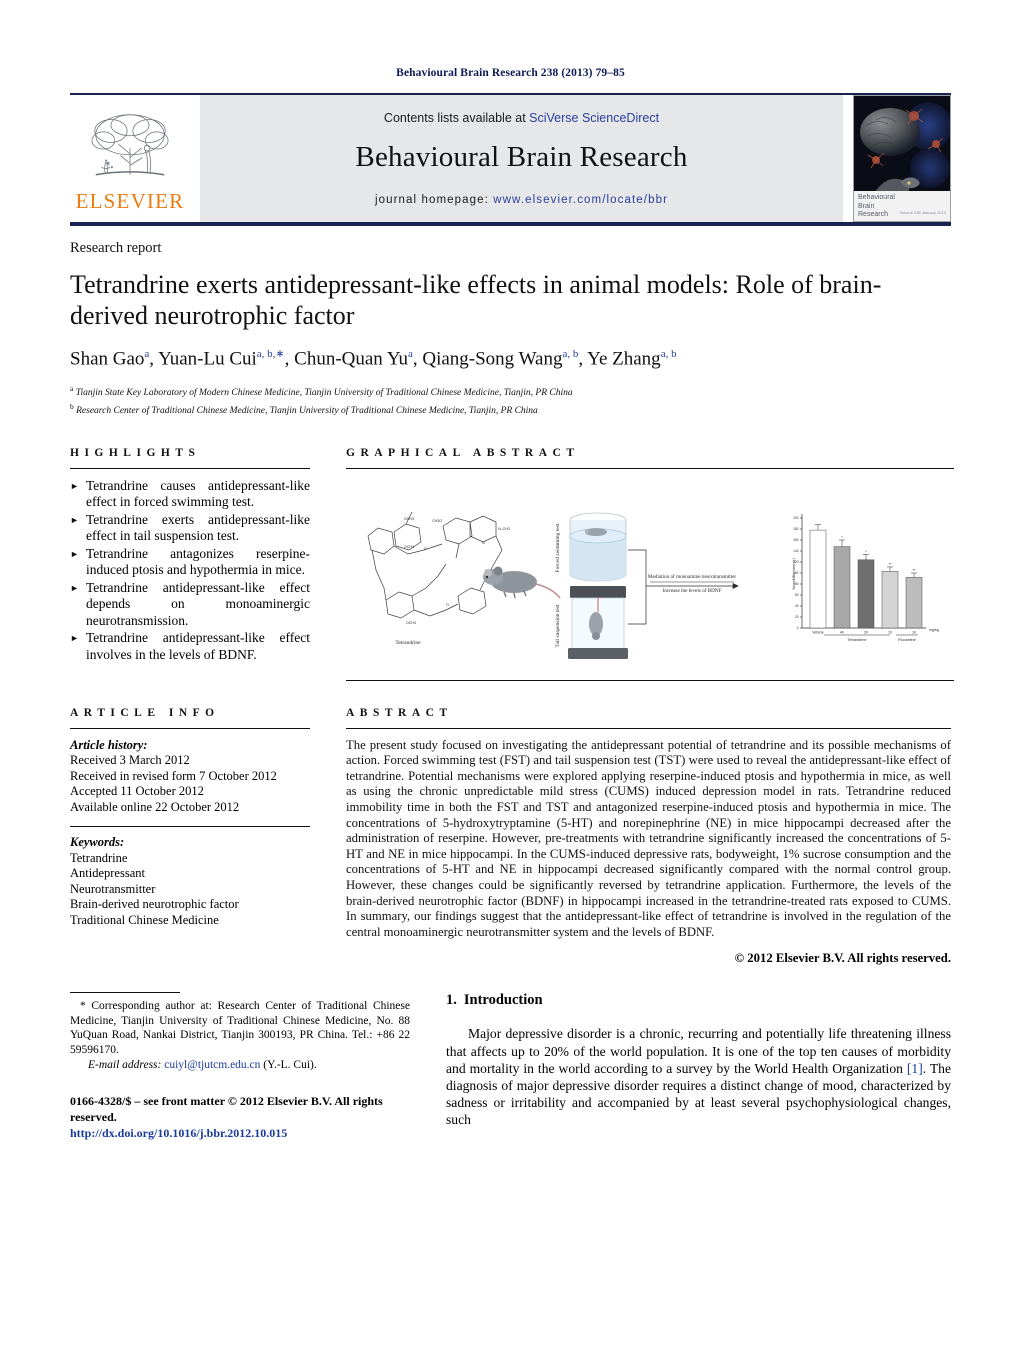 This screenshot has height=1351, width=1021. Describe the element at coordinates (137, 791) in the screenshot. I see `history-line: Accepted 11 October 2012` at that location.